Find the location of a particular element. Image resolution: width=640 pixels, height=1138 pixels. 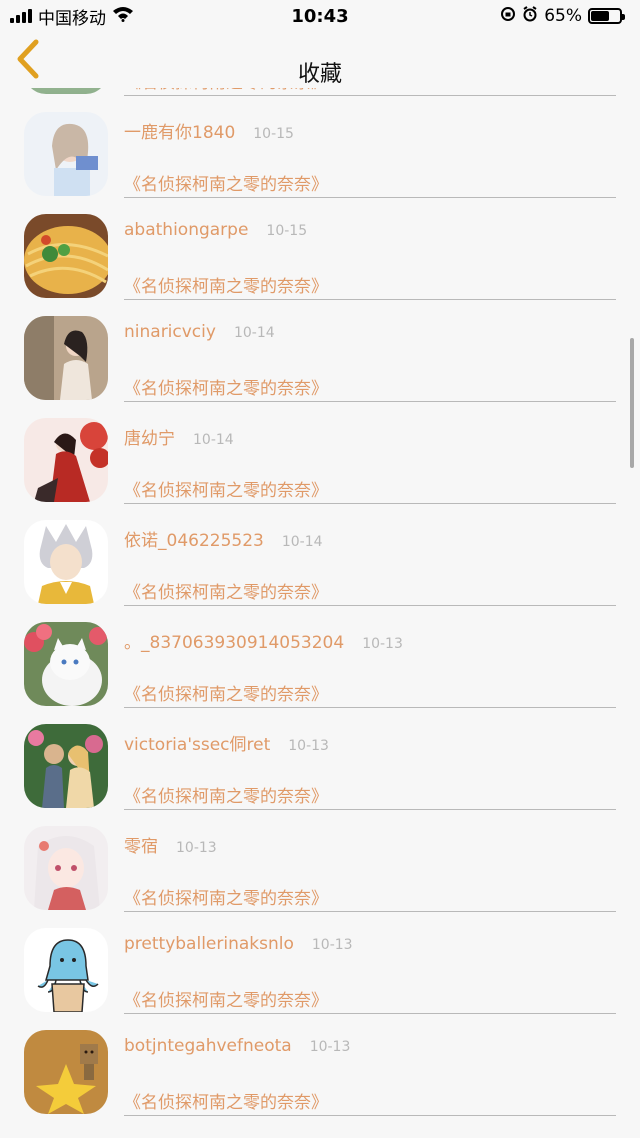

user-name: 一鹿有你1840 is located at coordinates (179, 130).